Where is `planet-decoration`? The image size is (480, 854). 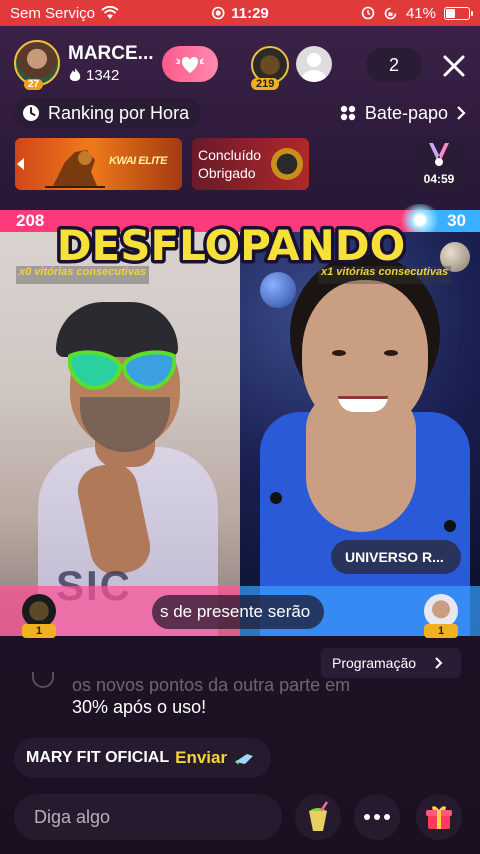
planet-decoration is located at coordinates (278, 290).